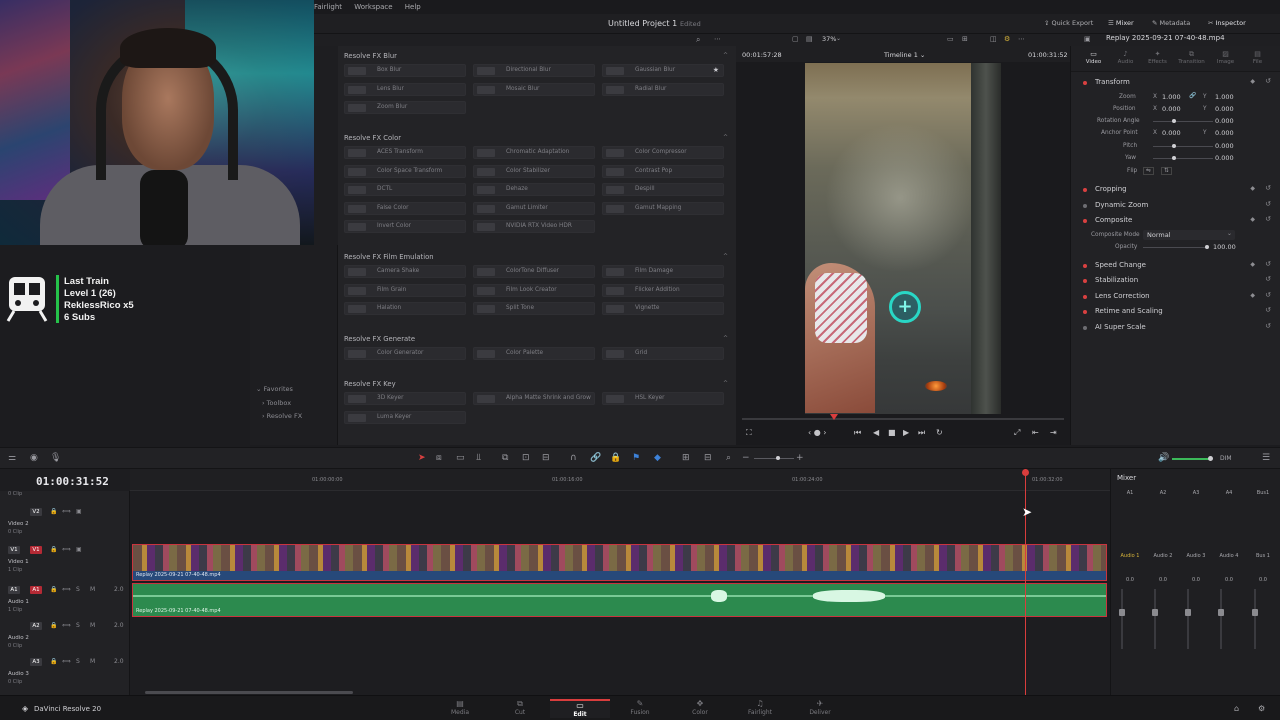  What do you see at coordinates (36, 626) in the screenshot?
I see `track-tag-a2: A2` at bounding box center [36, 626].